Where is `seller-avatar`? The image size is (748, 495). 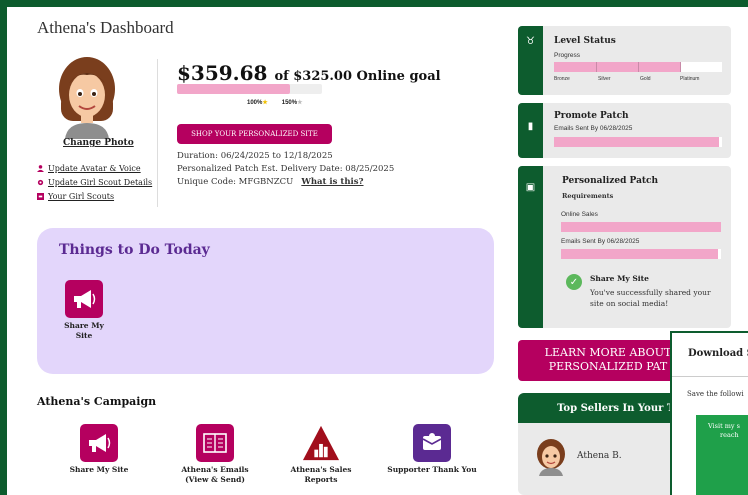 seller-avatar is located at coordinates (551, 457).